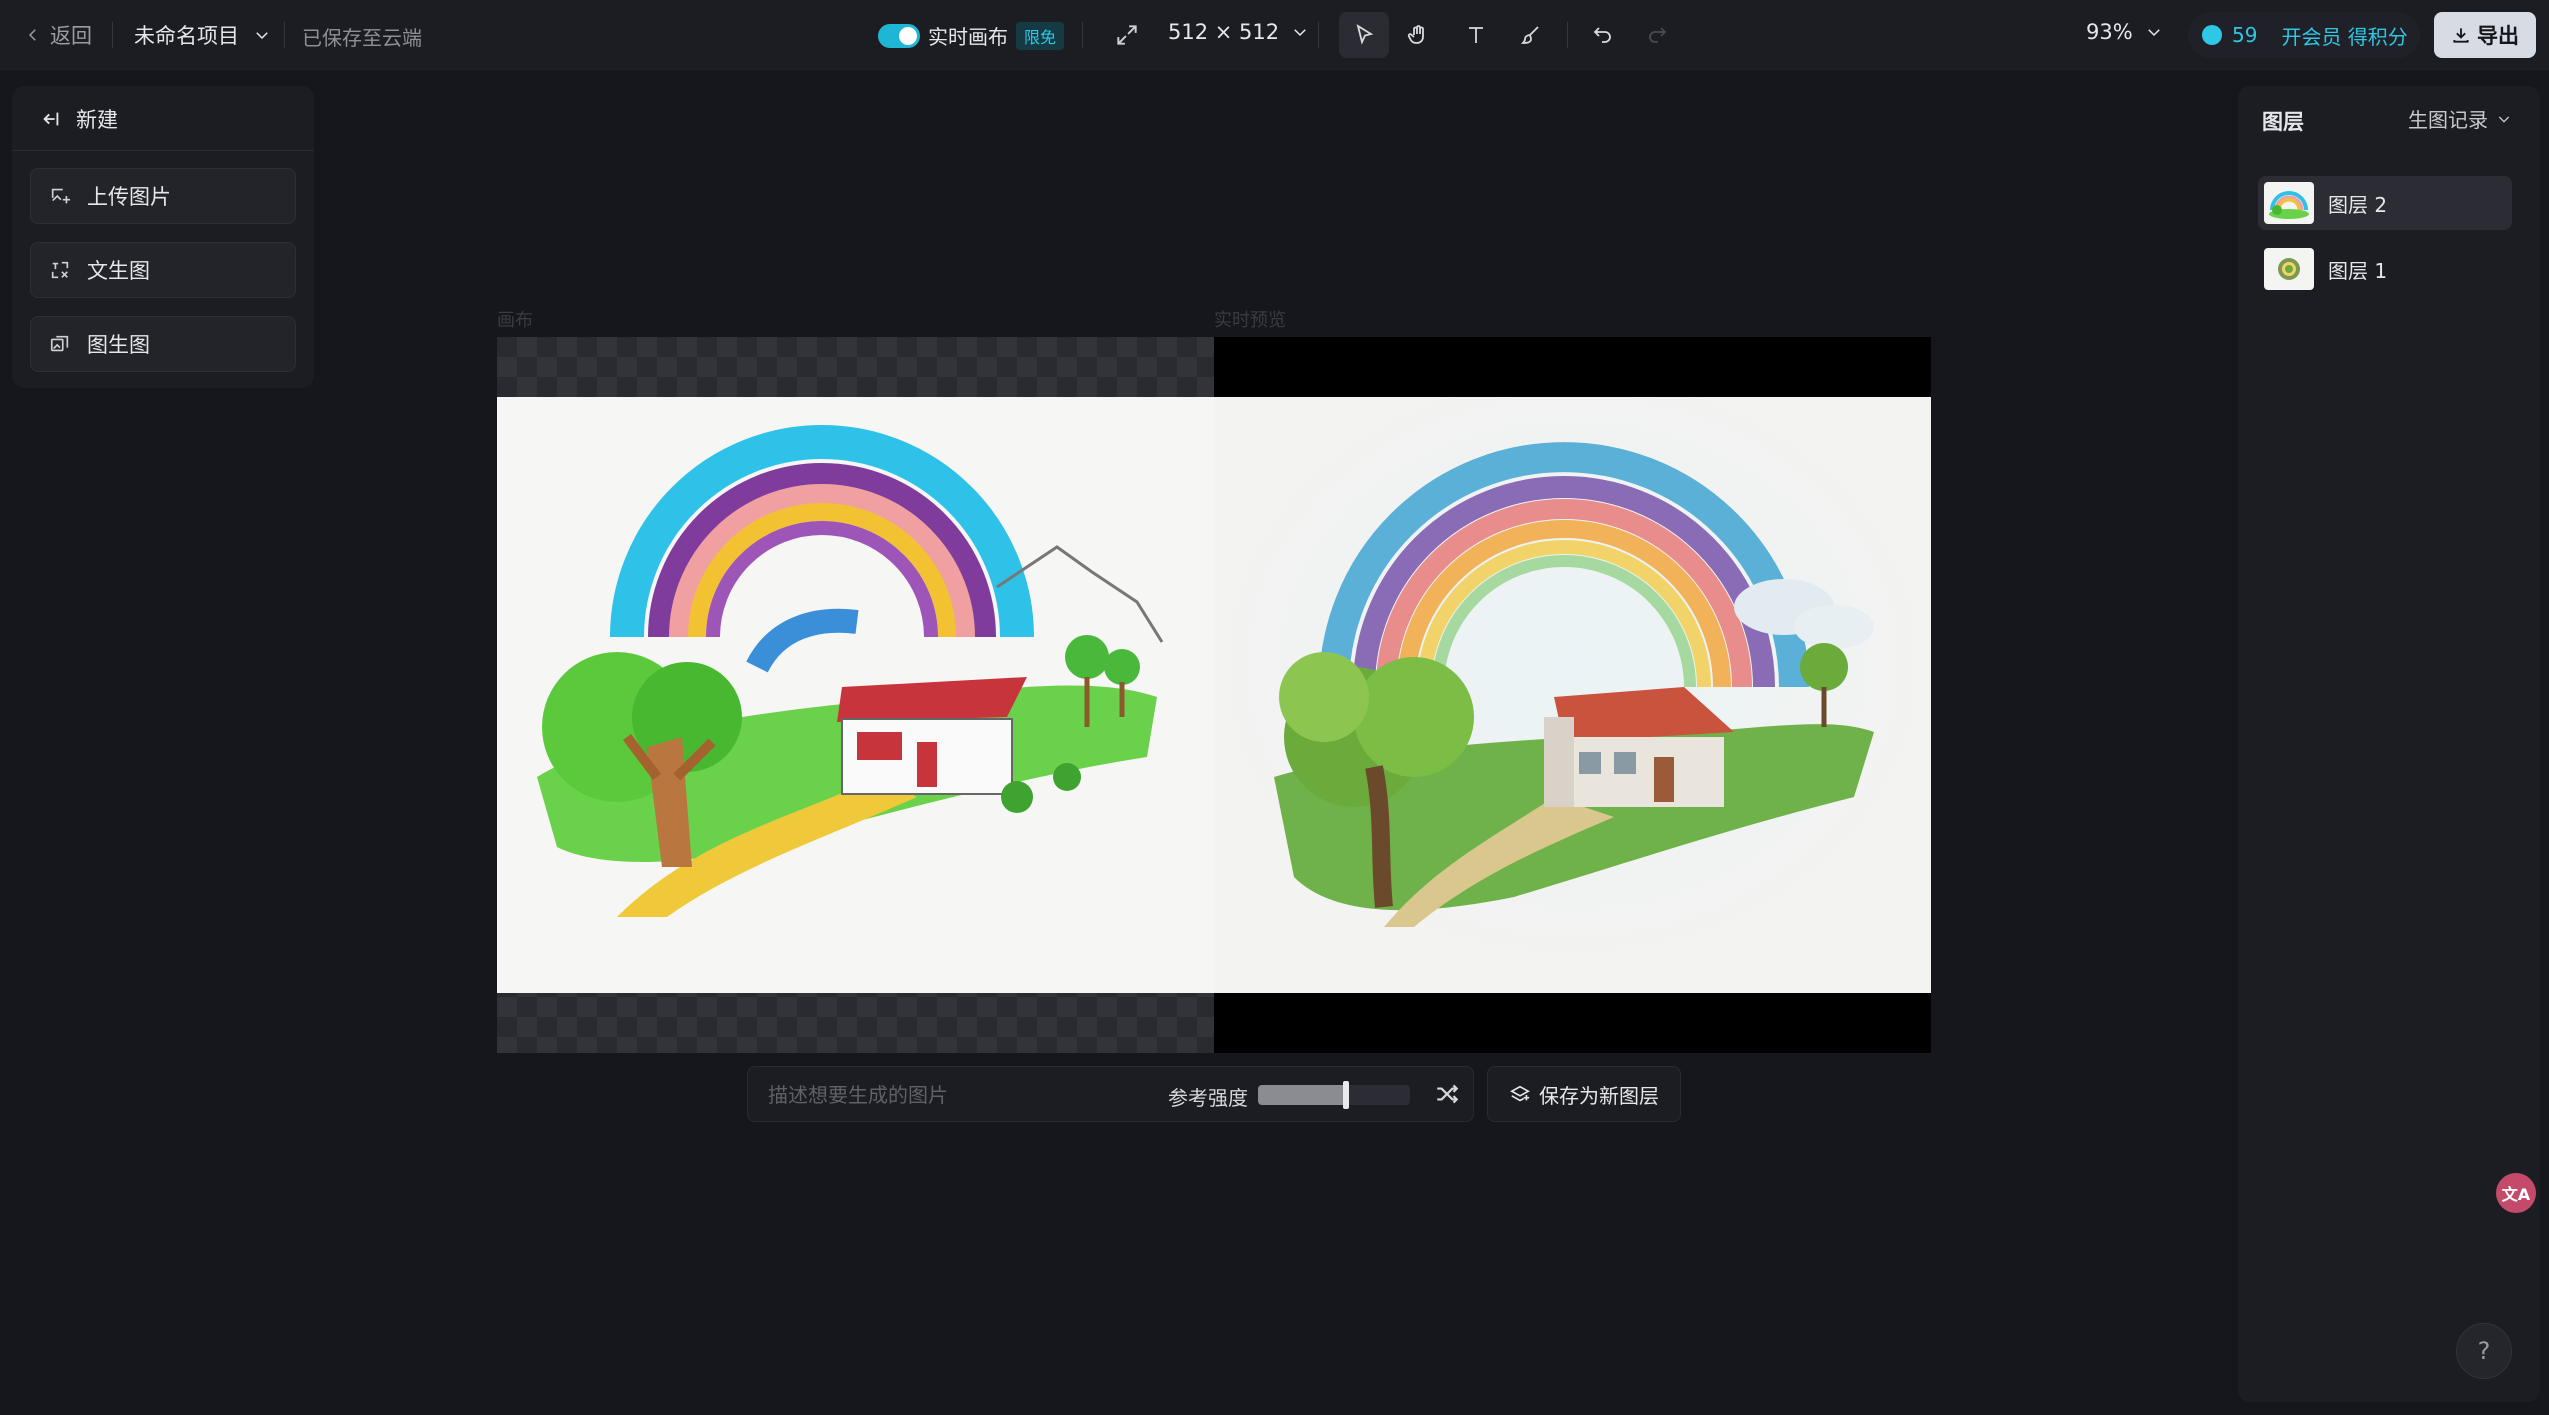  I want to click on text-tool-button, so click(1476, 35).